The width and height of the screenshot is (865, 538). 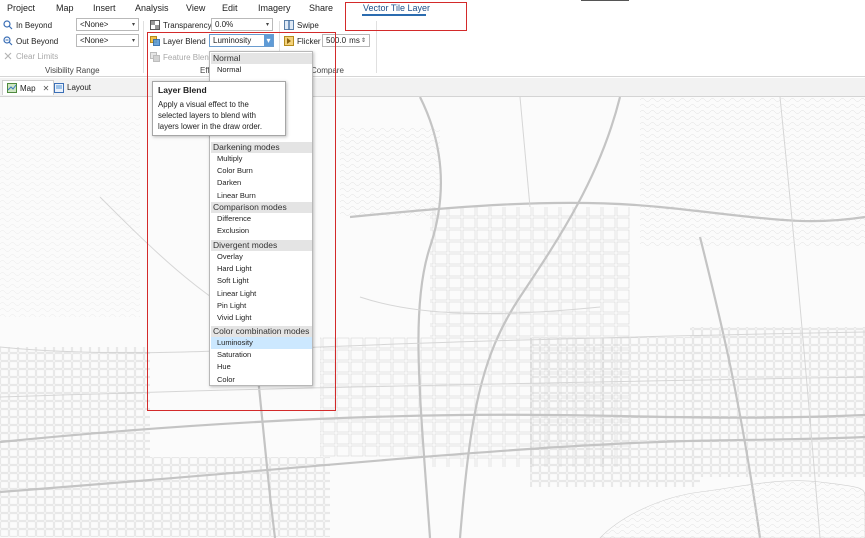 I want to click on tab-edit: Edit, so click(x=230, y=8).